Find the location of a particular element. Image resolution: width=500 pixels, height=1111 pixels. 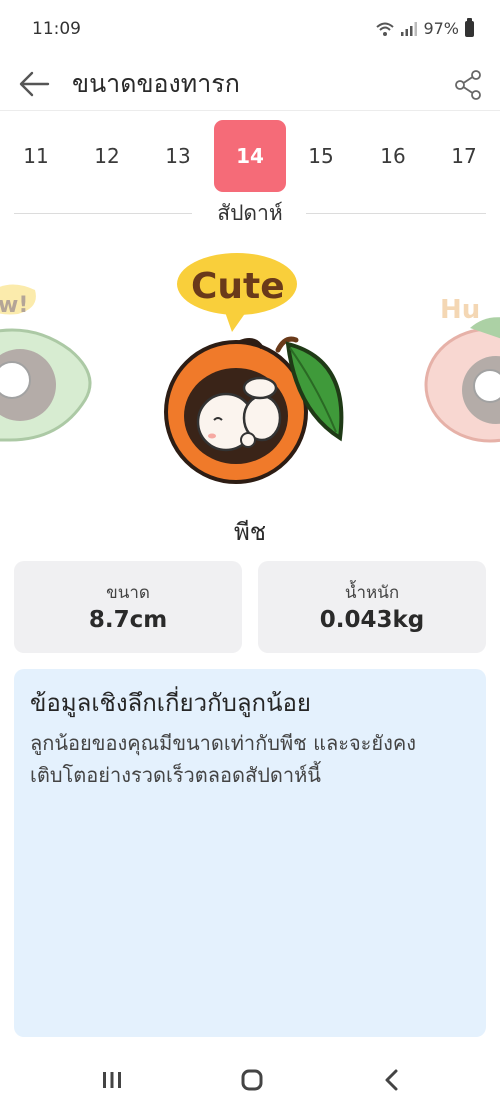

home-button is located at coordinates (252, 1080).